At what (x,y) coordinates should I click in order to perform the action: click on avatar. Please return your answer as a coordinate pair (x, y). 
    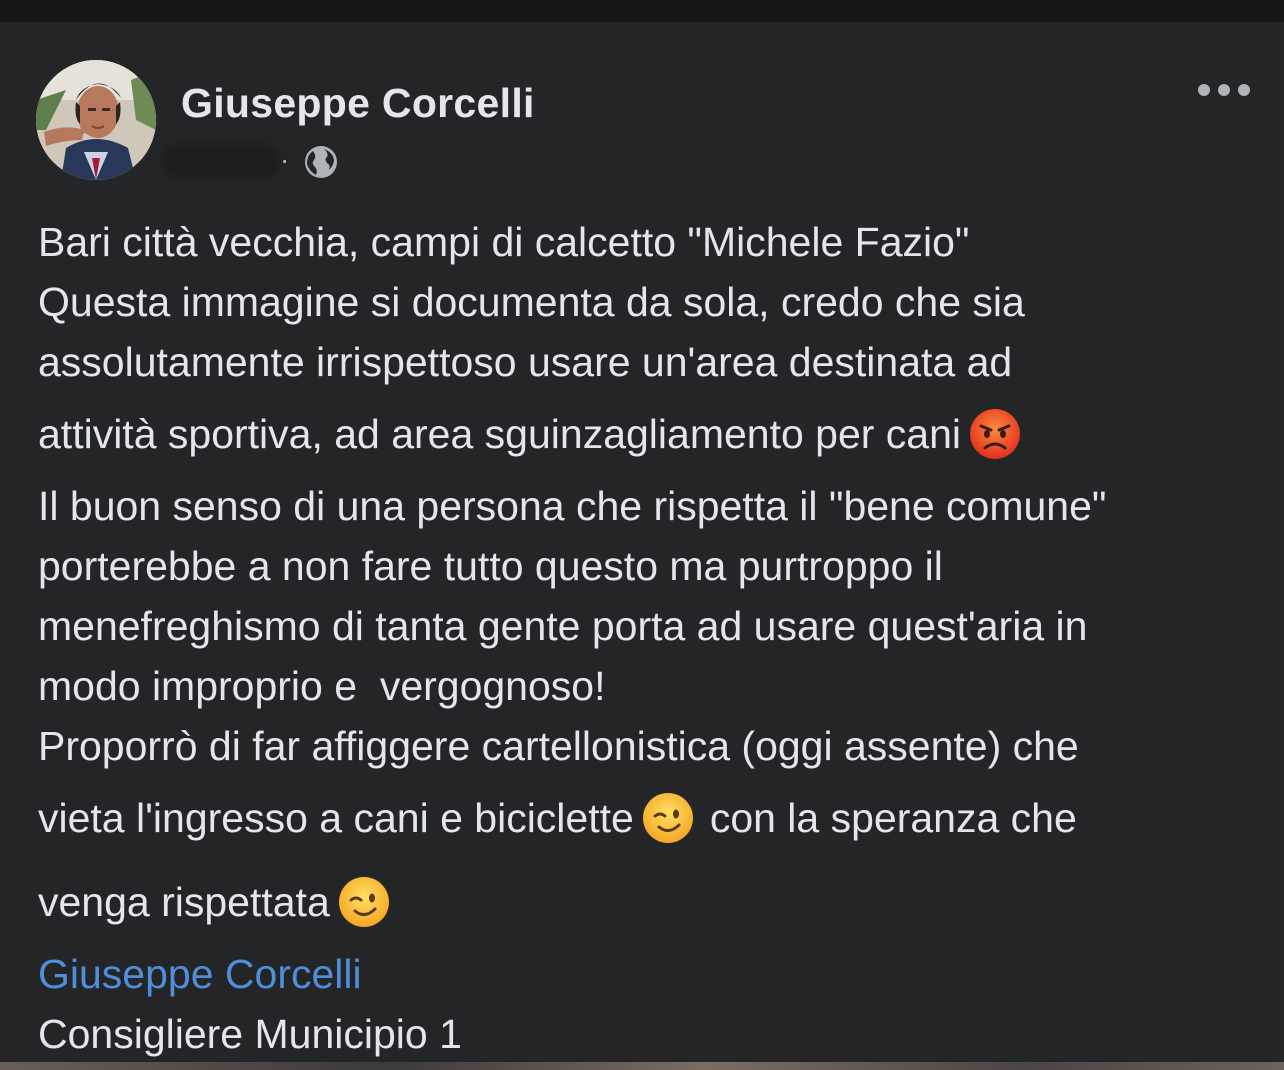
    Looking at the image, I should click on (96, 120).